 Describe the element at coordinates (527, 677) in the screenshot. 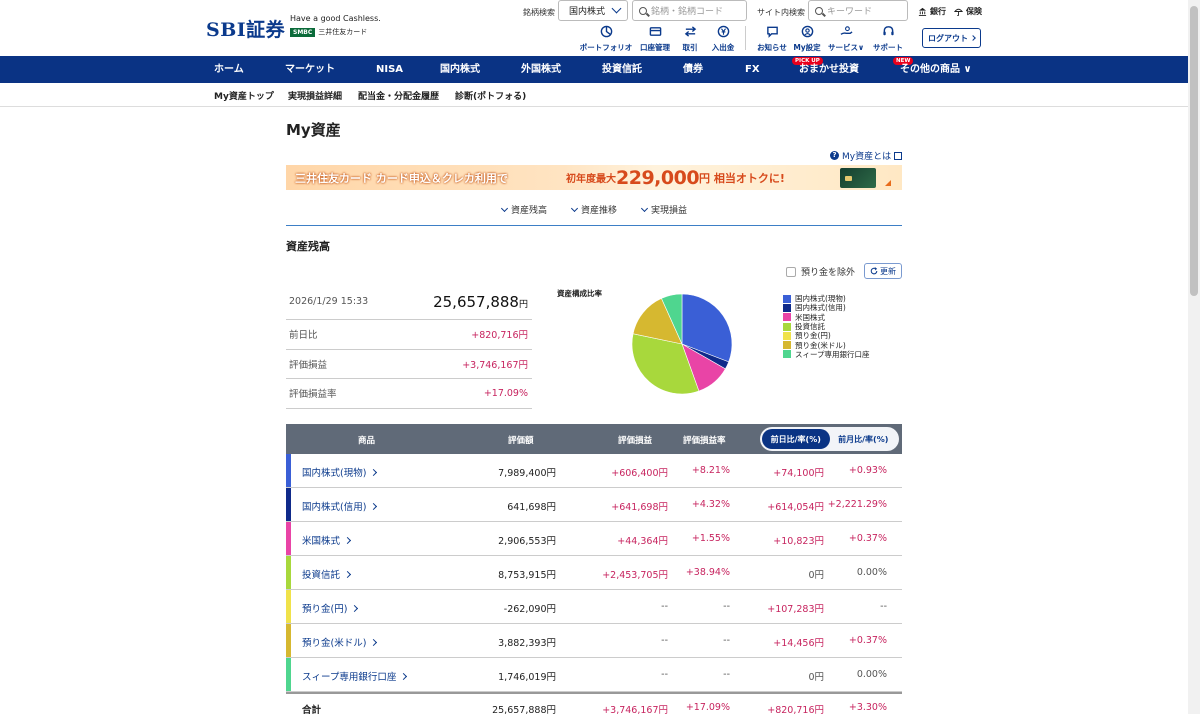

I see `row-value: 1,746,019円` at that location.